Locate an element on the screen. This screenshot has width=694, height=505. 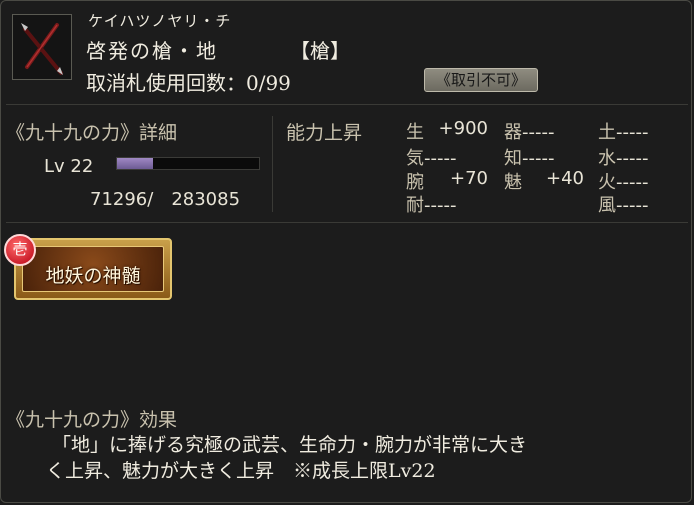
no-trade-badge: 《取引不可》 is located at coordinates (481, 80).